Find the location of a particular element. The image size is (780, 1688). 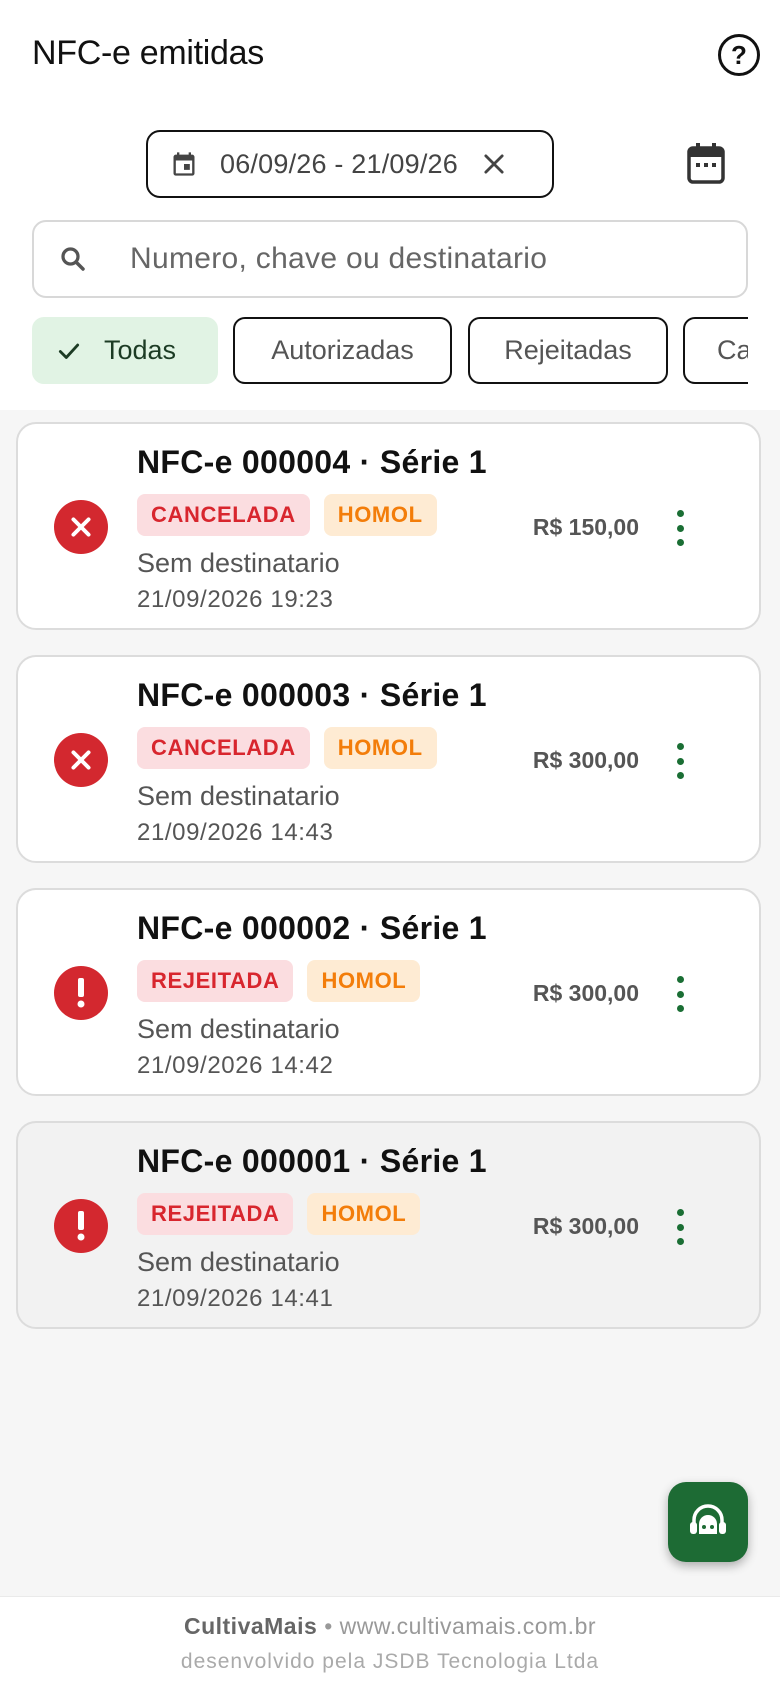

chip-label: Autorizadas is located at coordinates (342, 350).